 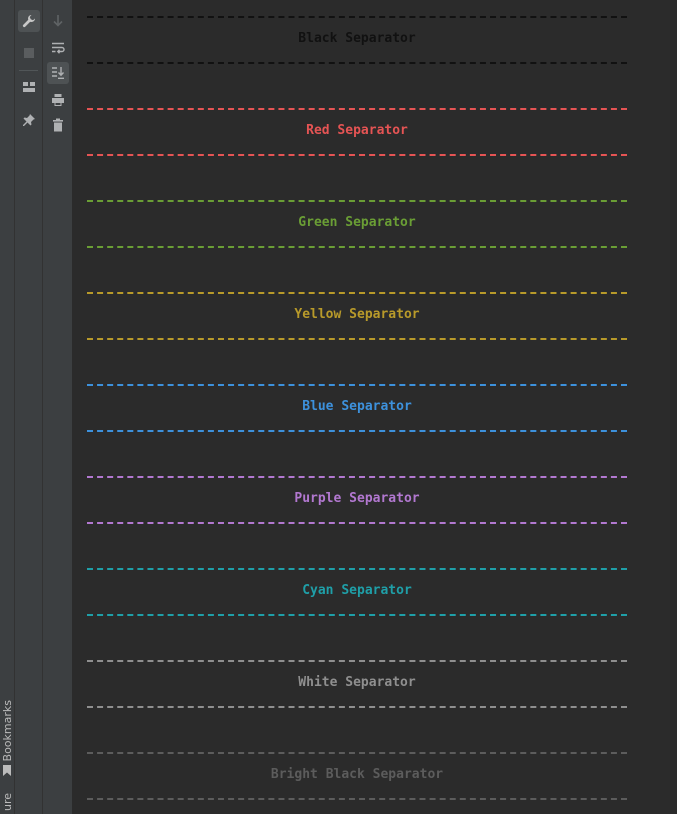 What do you see at coordinates (58, 407) in the screenshot?
I see `run-toolbar-right` at bounding box center [58, 407].